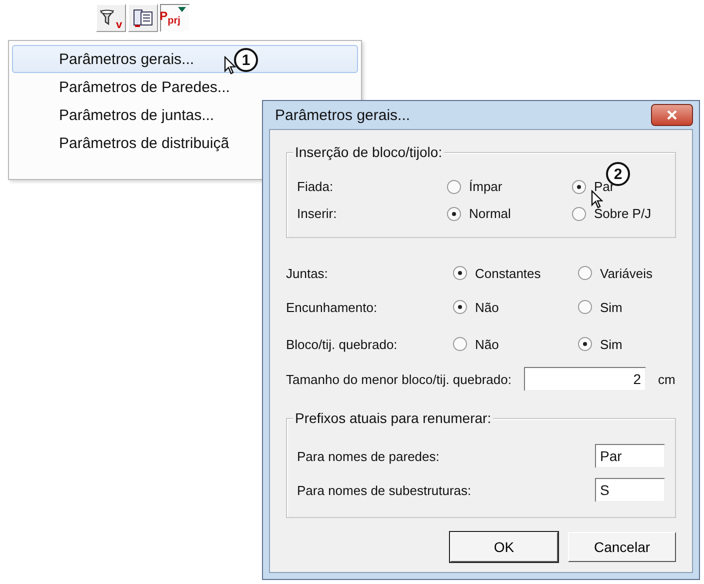 This screenshot has height=584, width=704. I want to click on cancel-button: Cancelar, so click(622, 547).